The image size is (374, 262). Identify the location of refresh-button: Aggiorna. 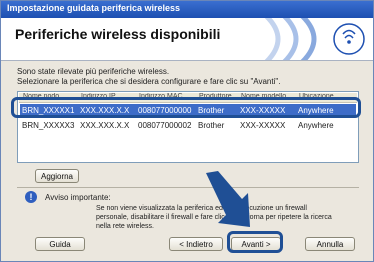
(57, 176).